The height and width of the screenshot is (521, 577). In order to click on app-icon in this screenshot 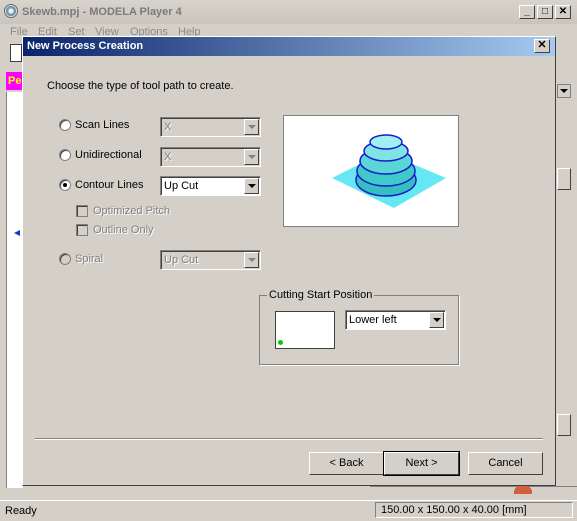, I will do `click(11, 11)`.